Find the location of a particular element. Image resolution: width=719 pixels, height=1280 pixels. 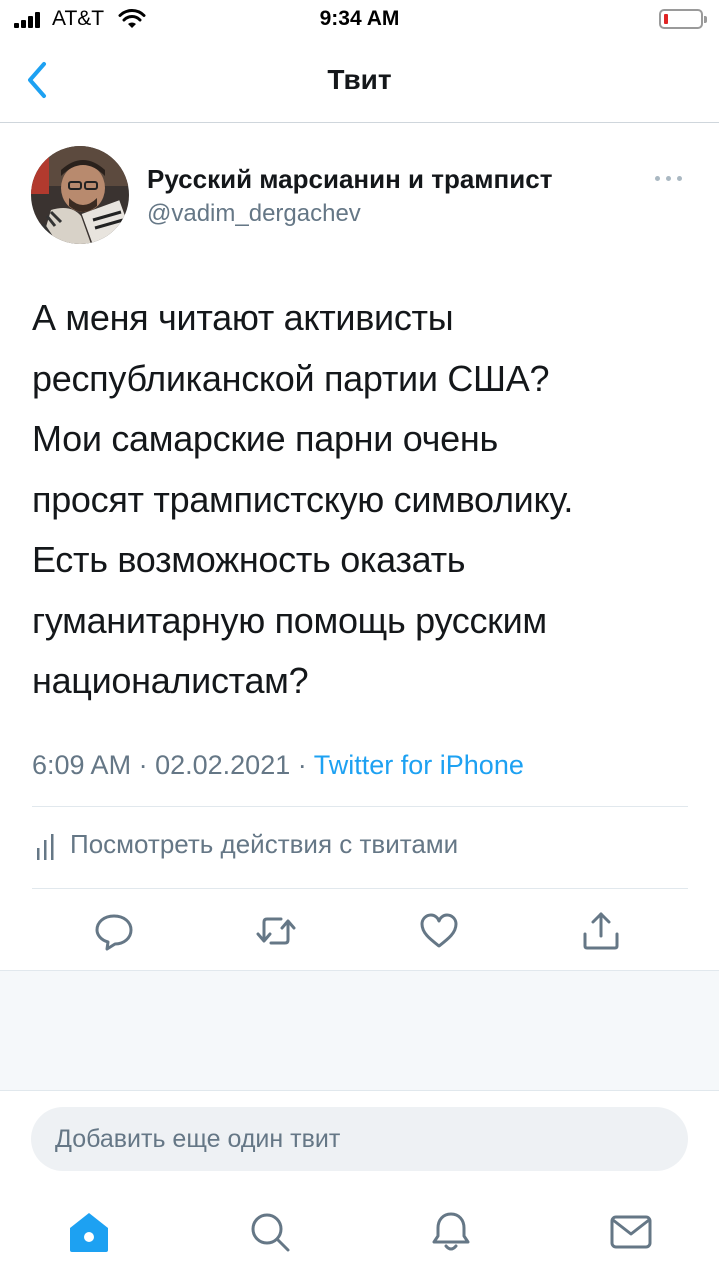

retweet-icon is located at coordinates (276, 931).